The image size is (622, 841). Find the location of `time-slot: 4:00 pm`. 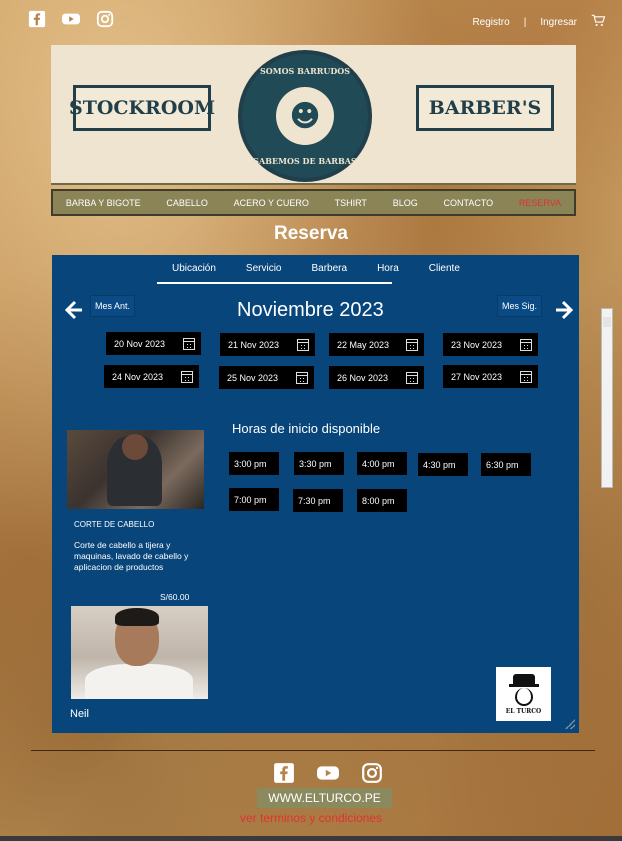

time-slot: 4:00 pm is located at coordinates (382, 463).